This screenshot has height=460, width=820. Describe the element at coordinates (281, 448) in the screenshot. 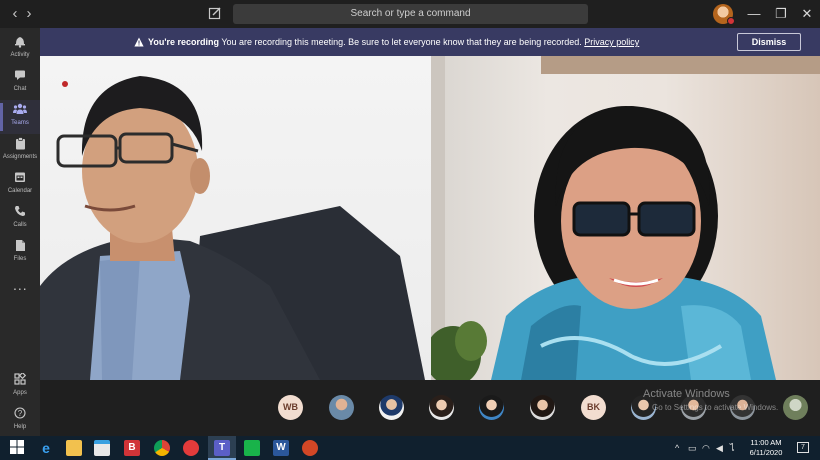

I see `word-icon: W` at that location.